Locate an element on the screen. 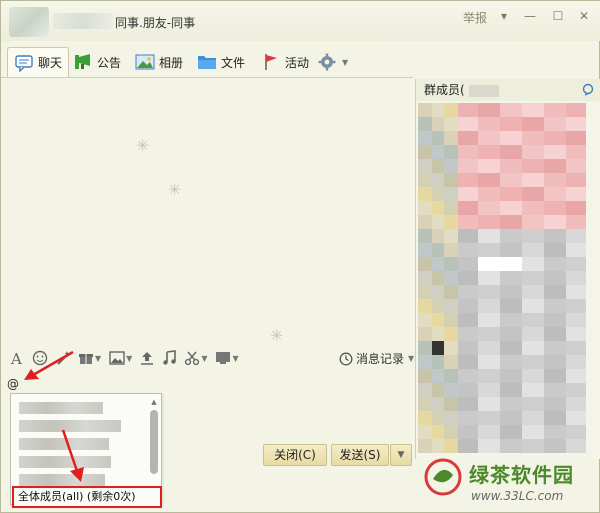 This screenshot has height=513, width=600. tab-settings: ▼ is located at coordinates (332, 62).